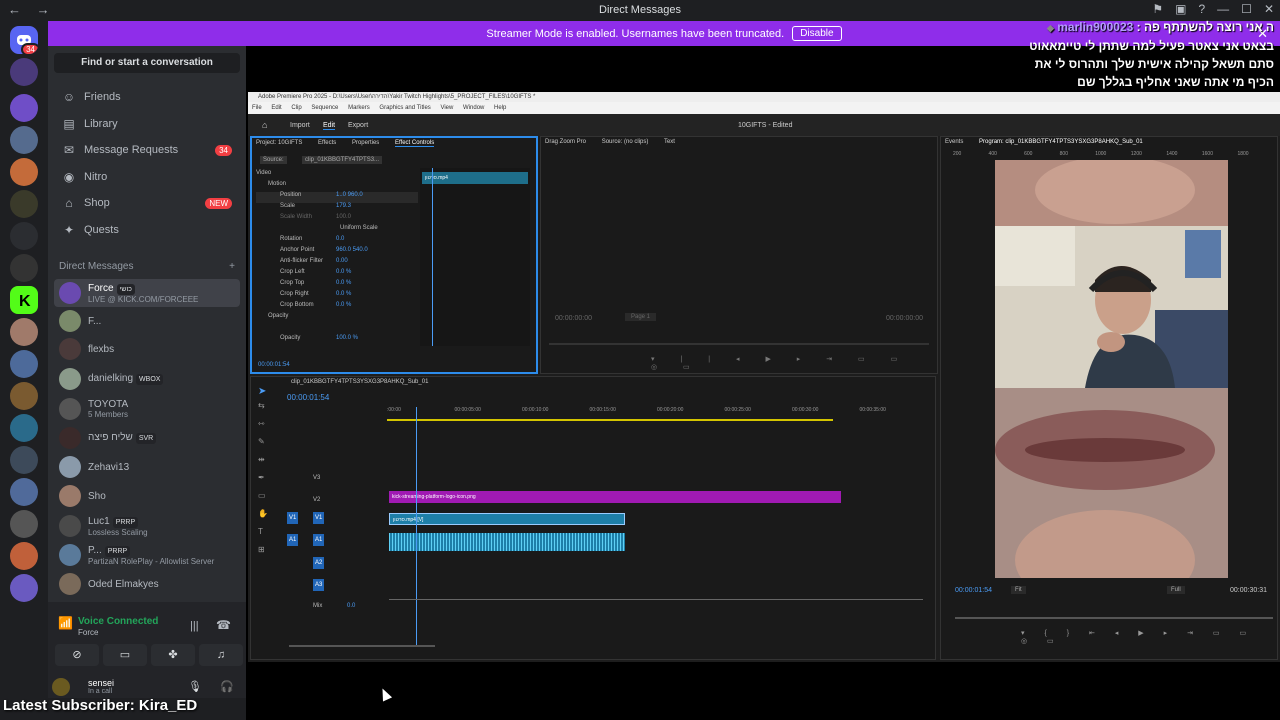  Describe the element at coordinates (641, 317) in the screenshot. I see `page-dropdown: Page 1` at that location.